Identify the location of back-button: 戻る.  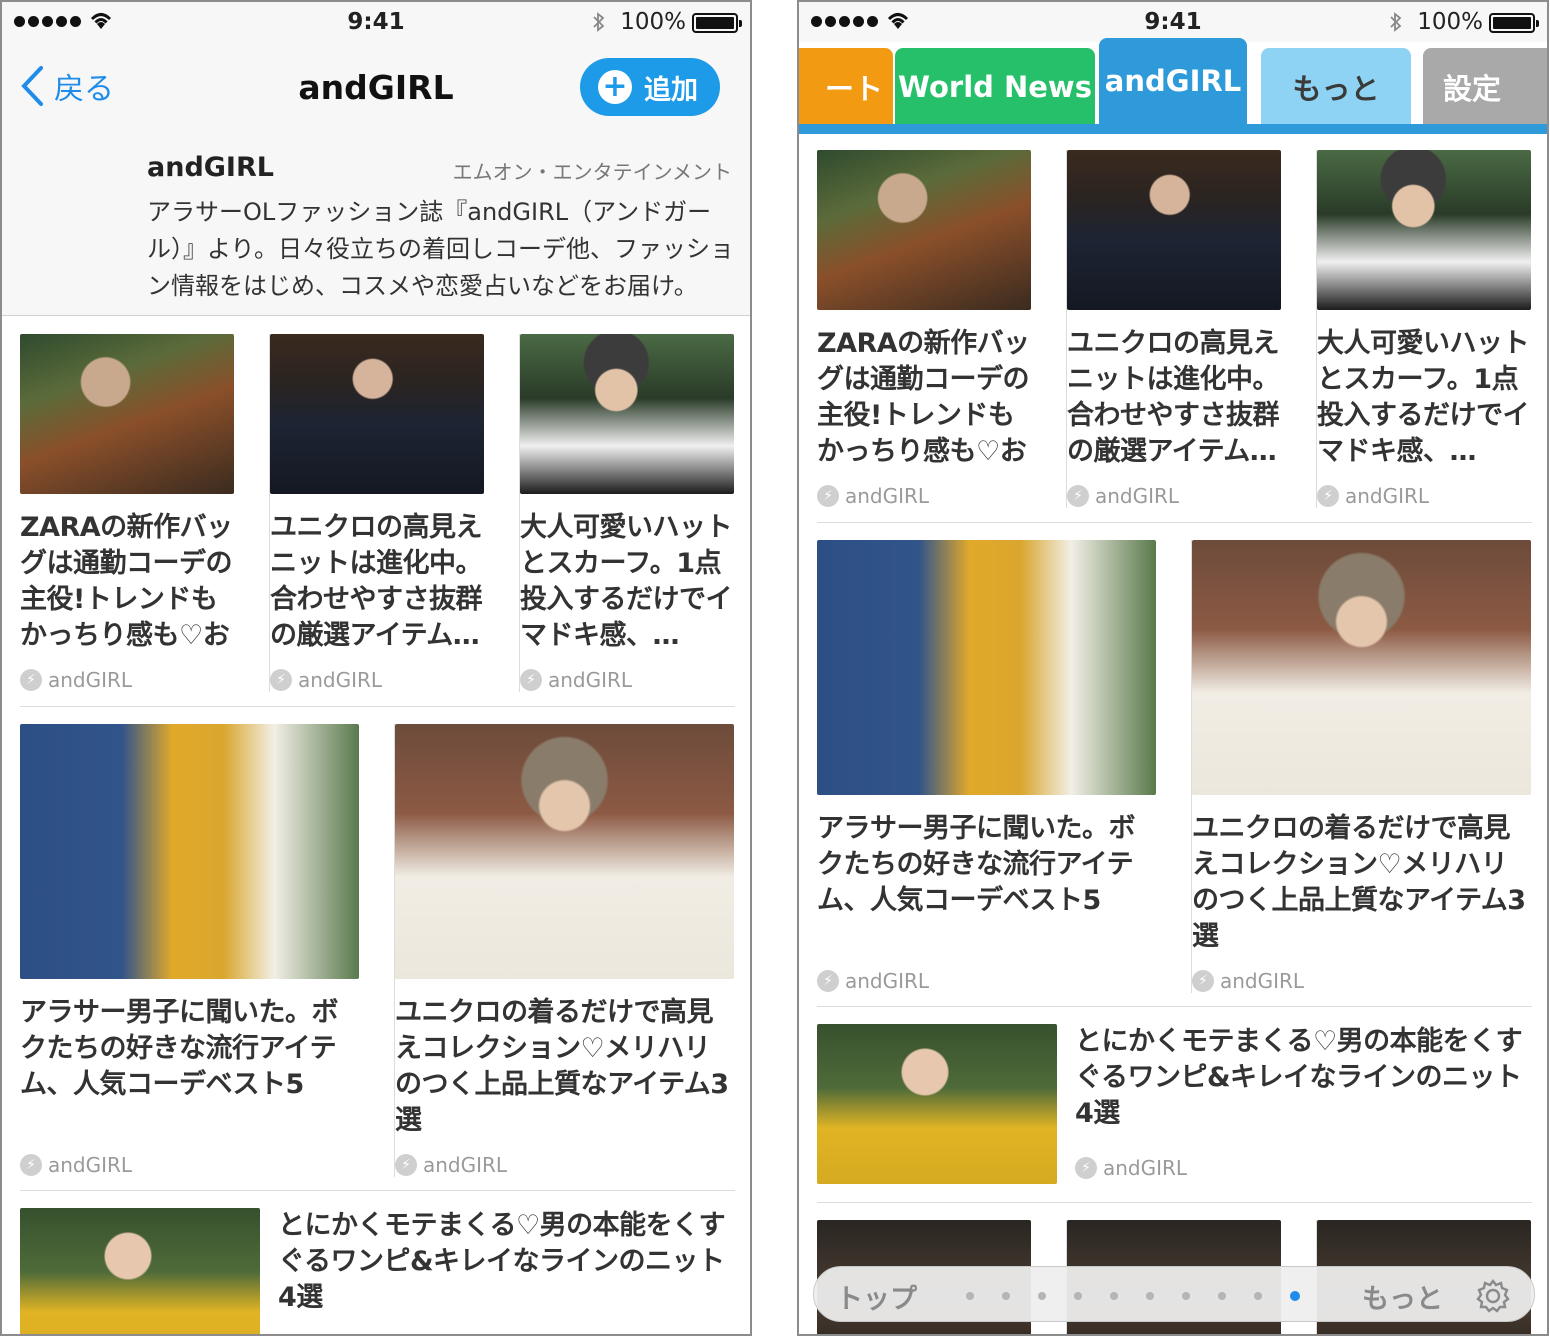
(67, 86).